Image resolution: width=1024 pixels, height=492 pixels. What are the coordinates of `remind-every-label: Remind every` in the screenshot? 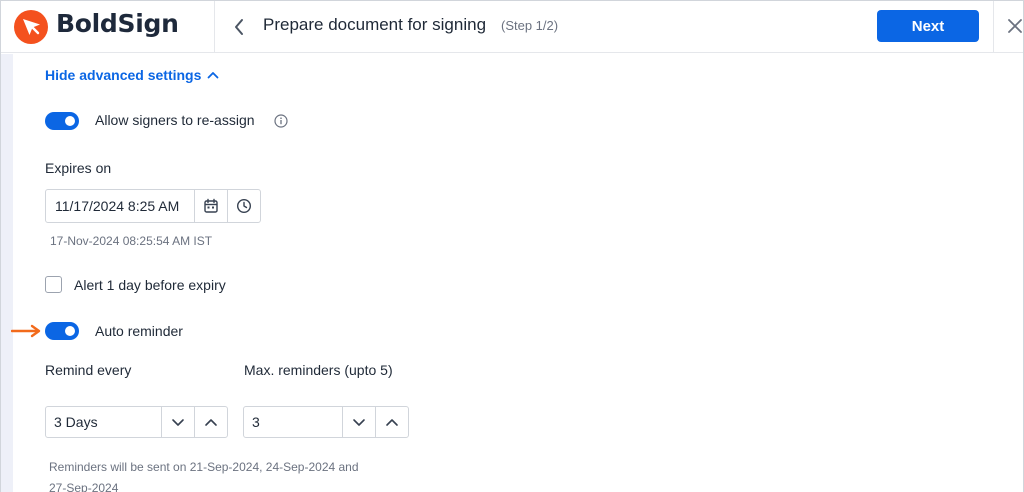 It's located at (88, 370).